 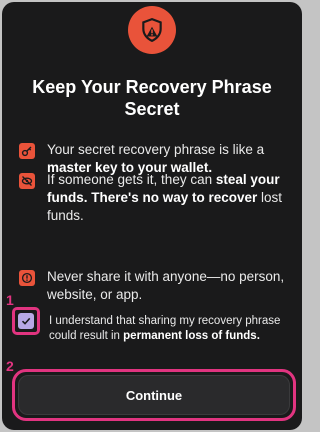 I want to click on checkmark-icon, so click(x=26, y=321).